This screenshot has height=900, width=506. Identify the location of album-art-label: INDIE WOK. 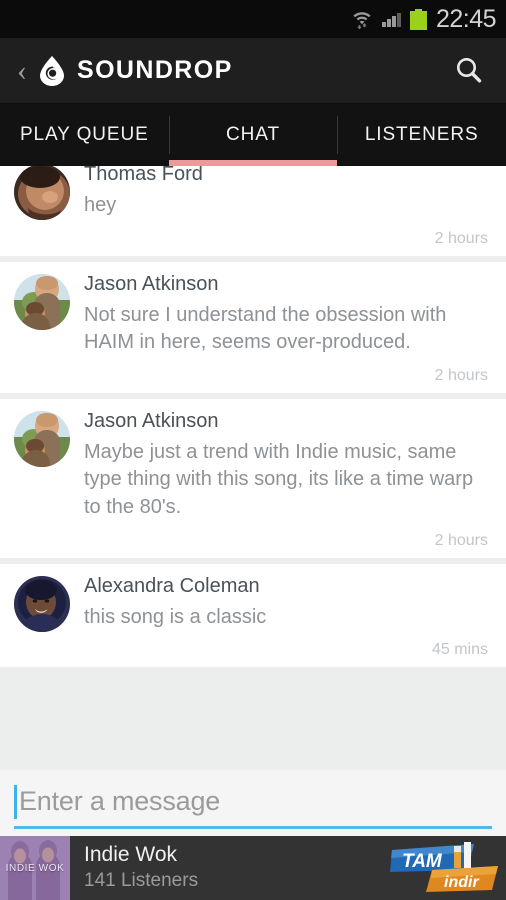
(35, 868).